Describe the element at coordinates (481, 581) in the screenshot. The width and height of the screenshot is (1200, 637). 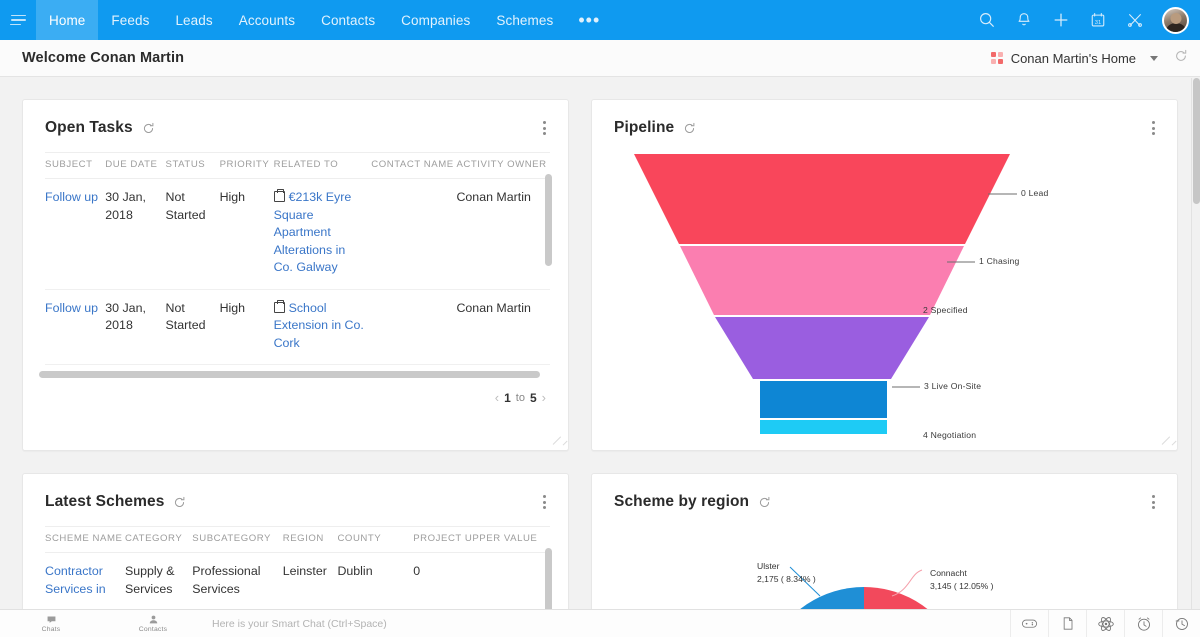
I see `cell-project-upper-value: 0` at that location.